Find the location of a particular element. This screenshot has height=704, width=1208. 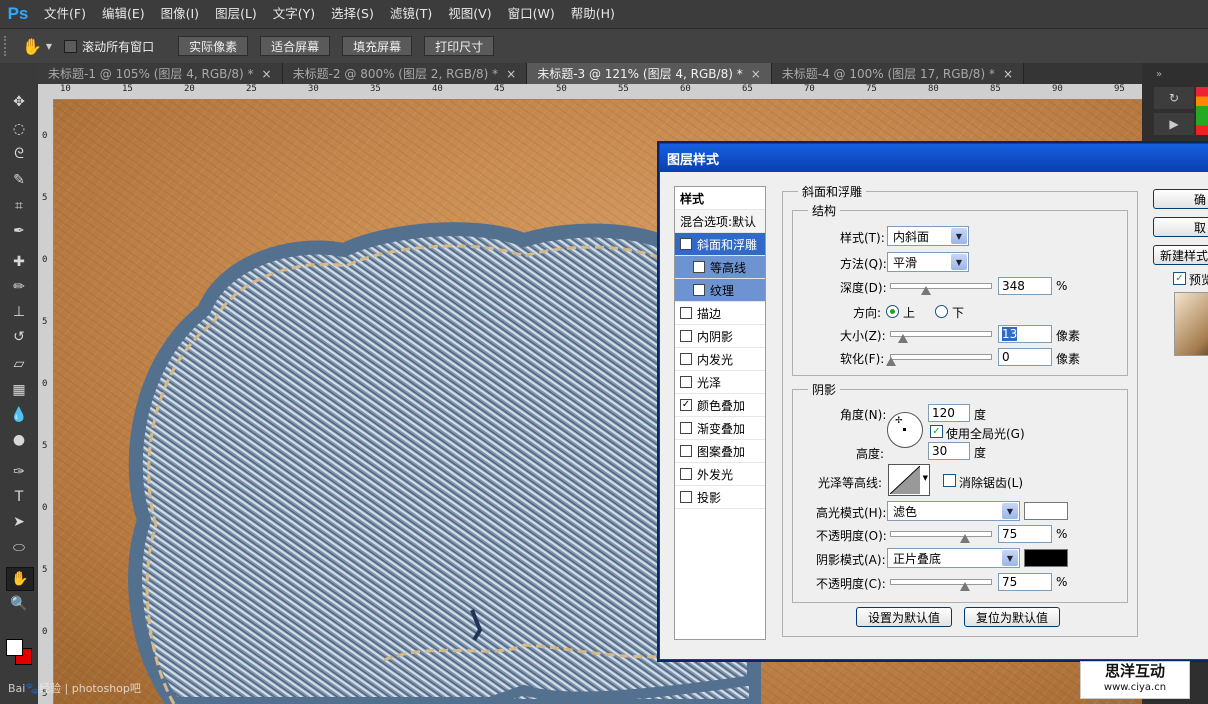

global-light-checkbox: ✓ is located at coordinates (936, 431).